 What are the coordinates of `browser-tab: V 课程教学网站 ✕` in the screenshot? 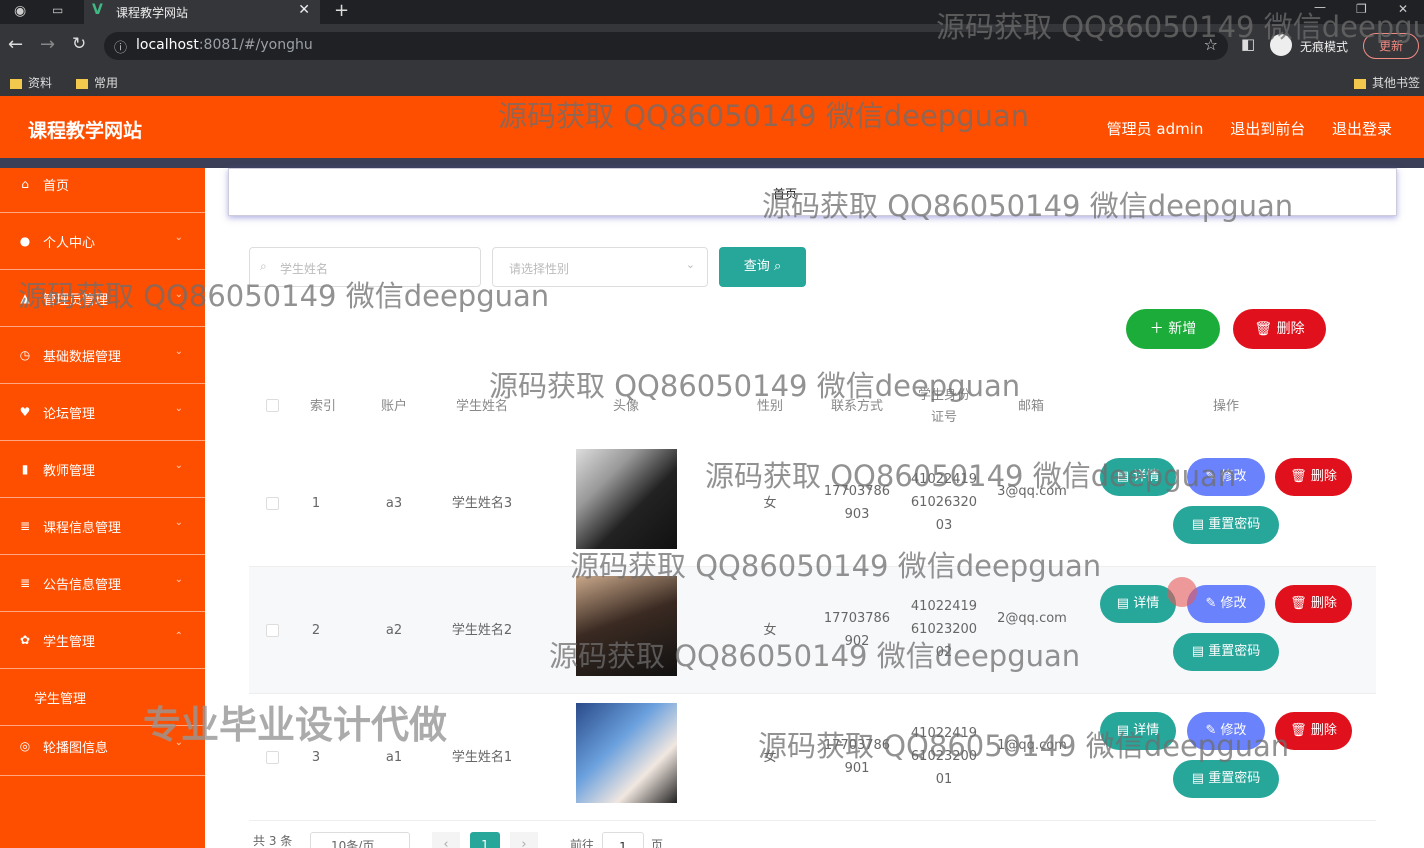 It's located at (202, 12).